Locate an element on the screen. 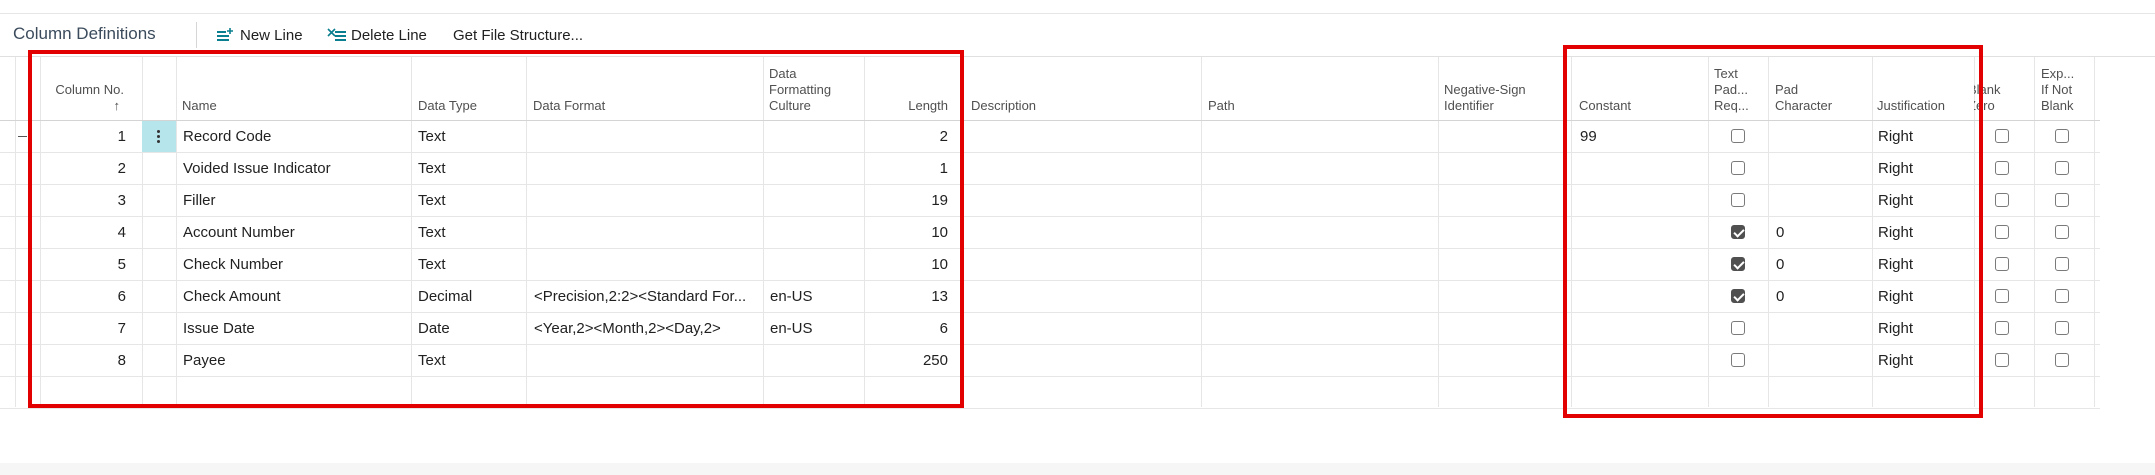 The image size is (2155, 475). cell-column-no: 8 is located at coordinates (86, 360).